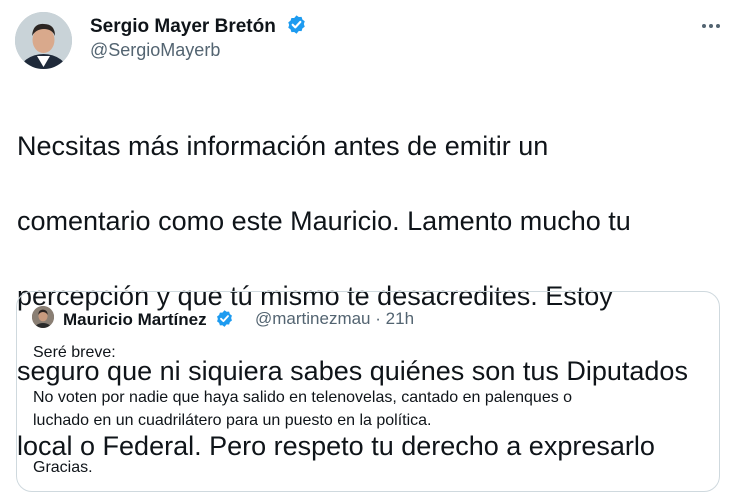  I want to click on author-handle: @SergioMayerb, so click(155, 50).